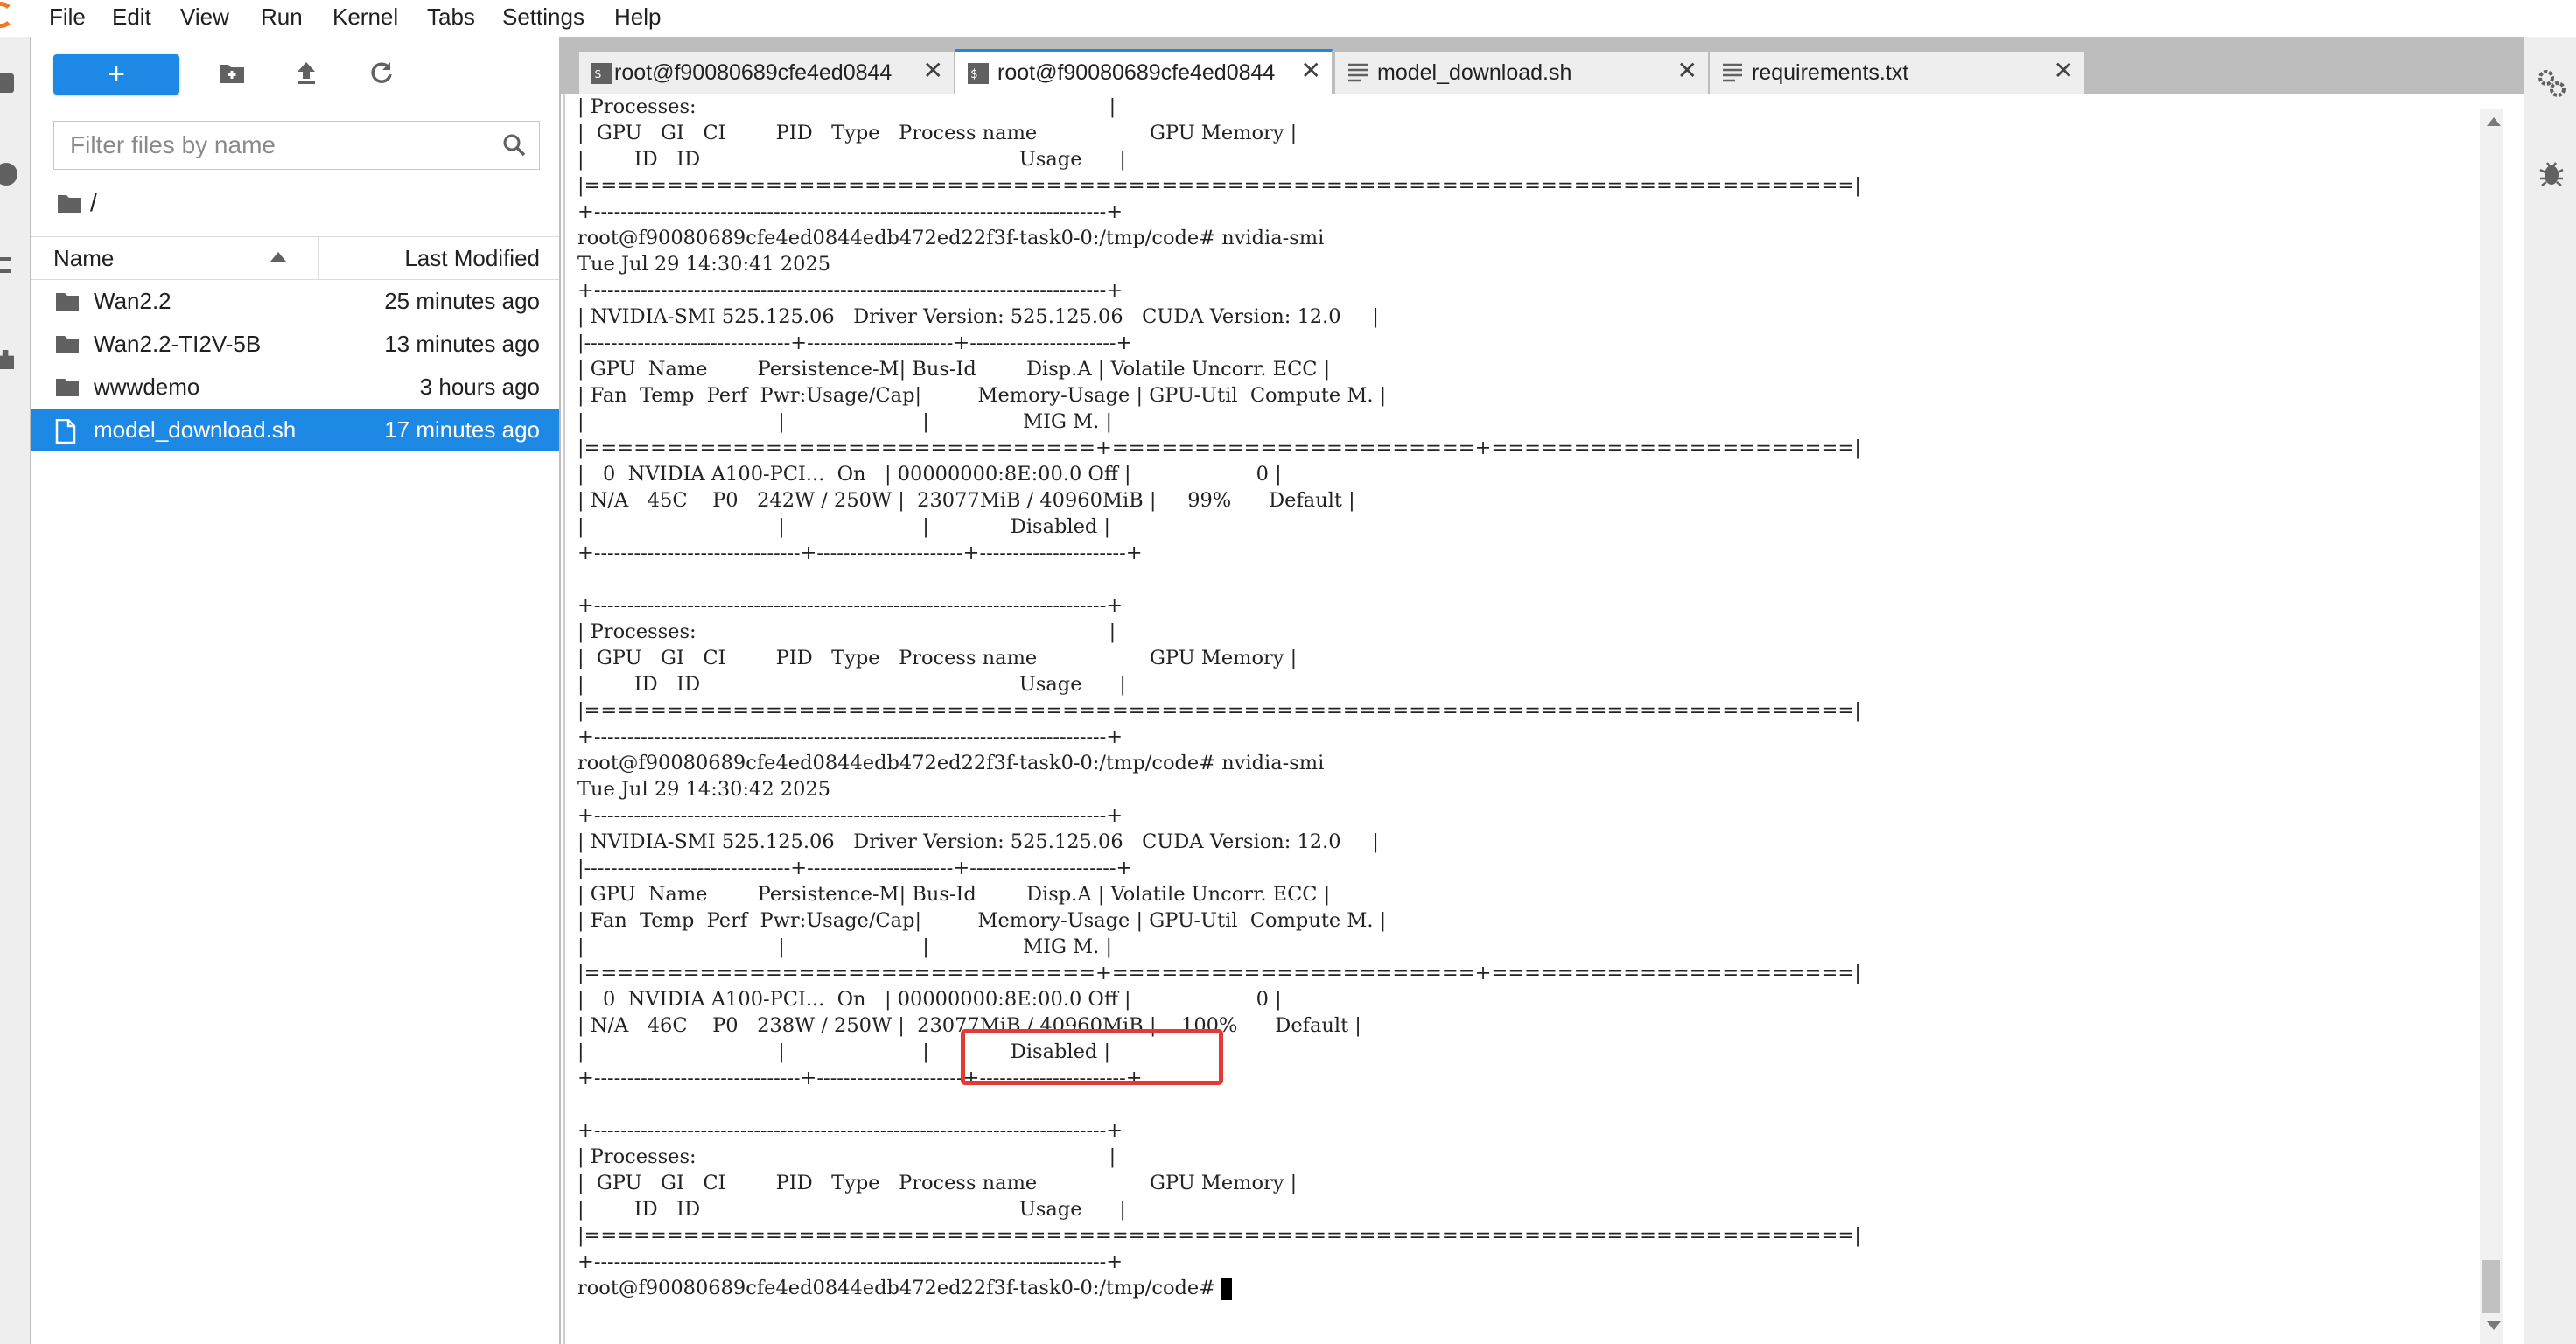  I want to click on file-modified: 17 minutes ago, so click(462, 429).